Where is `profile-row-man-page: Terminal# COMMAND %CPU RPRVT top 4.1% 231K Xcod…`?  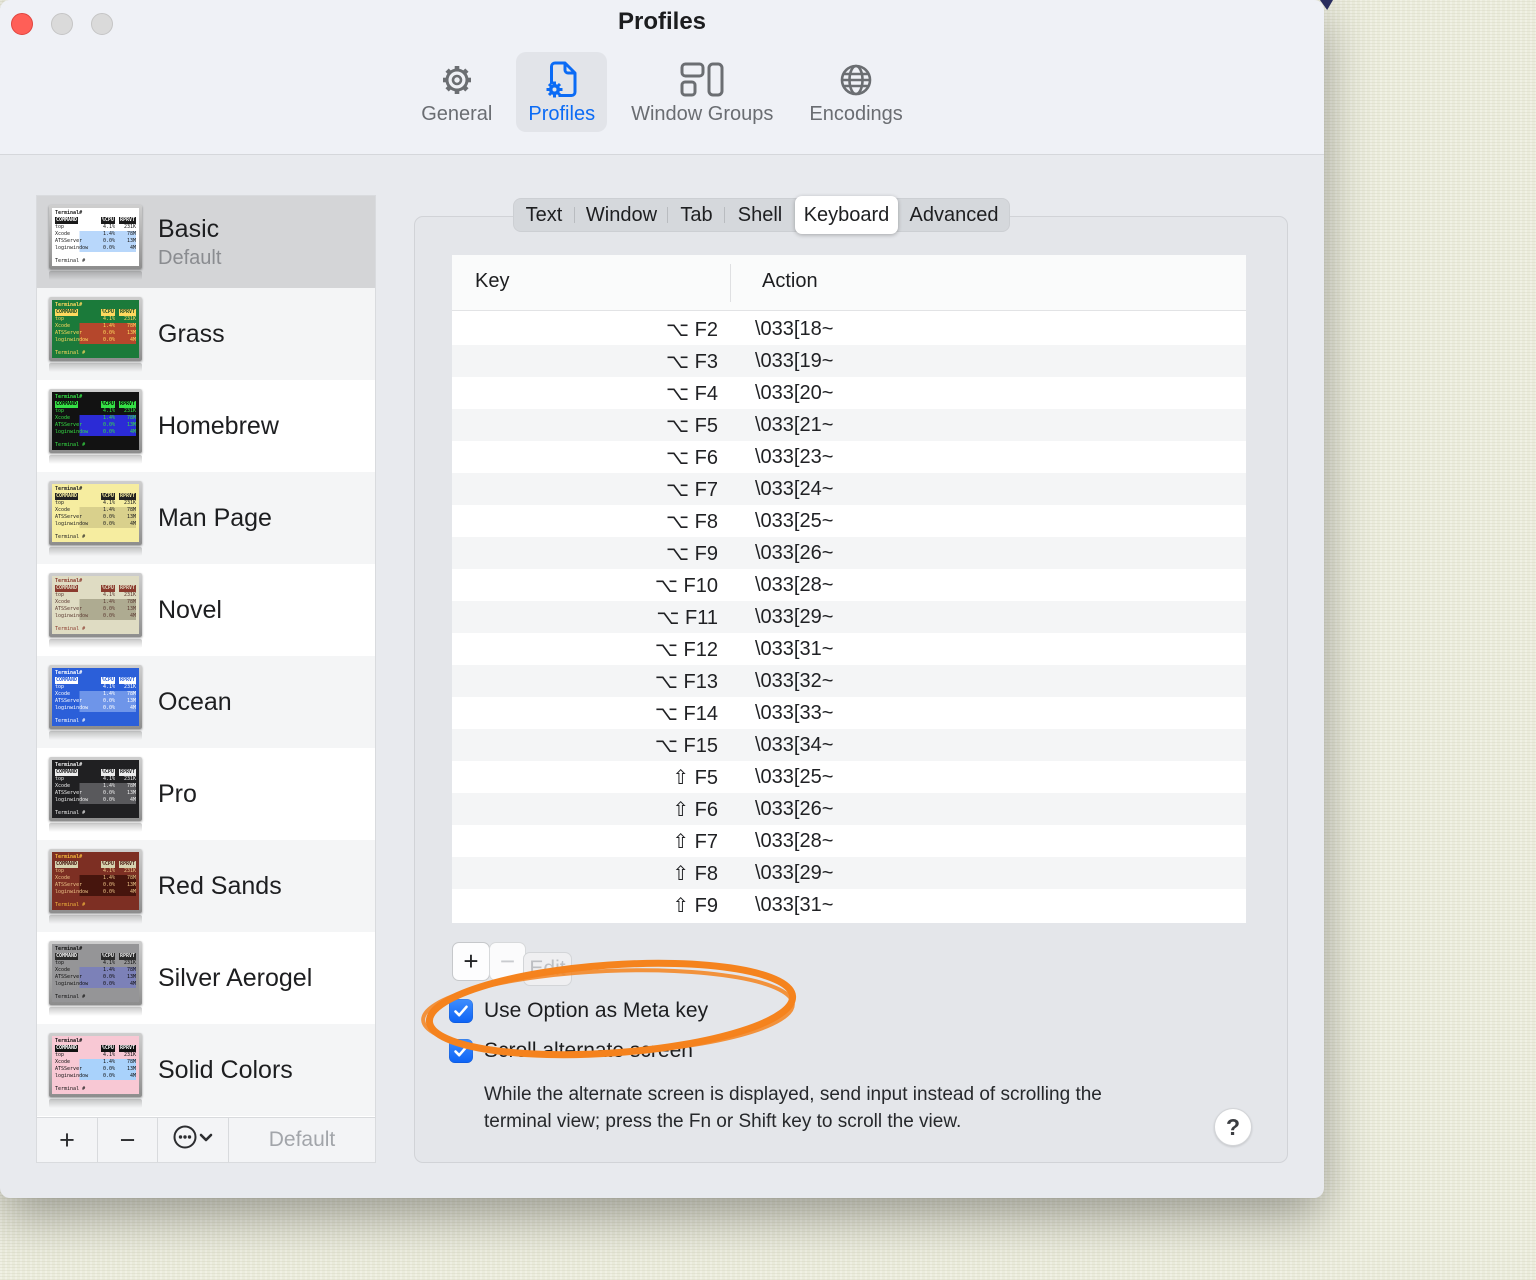
profile-row-man-page: Terminal# COMMAND %CPU RPRVT top 4.1% 231K Xcod… is located at coordinates (206, 518).